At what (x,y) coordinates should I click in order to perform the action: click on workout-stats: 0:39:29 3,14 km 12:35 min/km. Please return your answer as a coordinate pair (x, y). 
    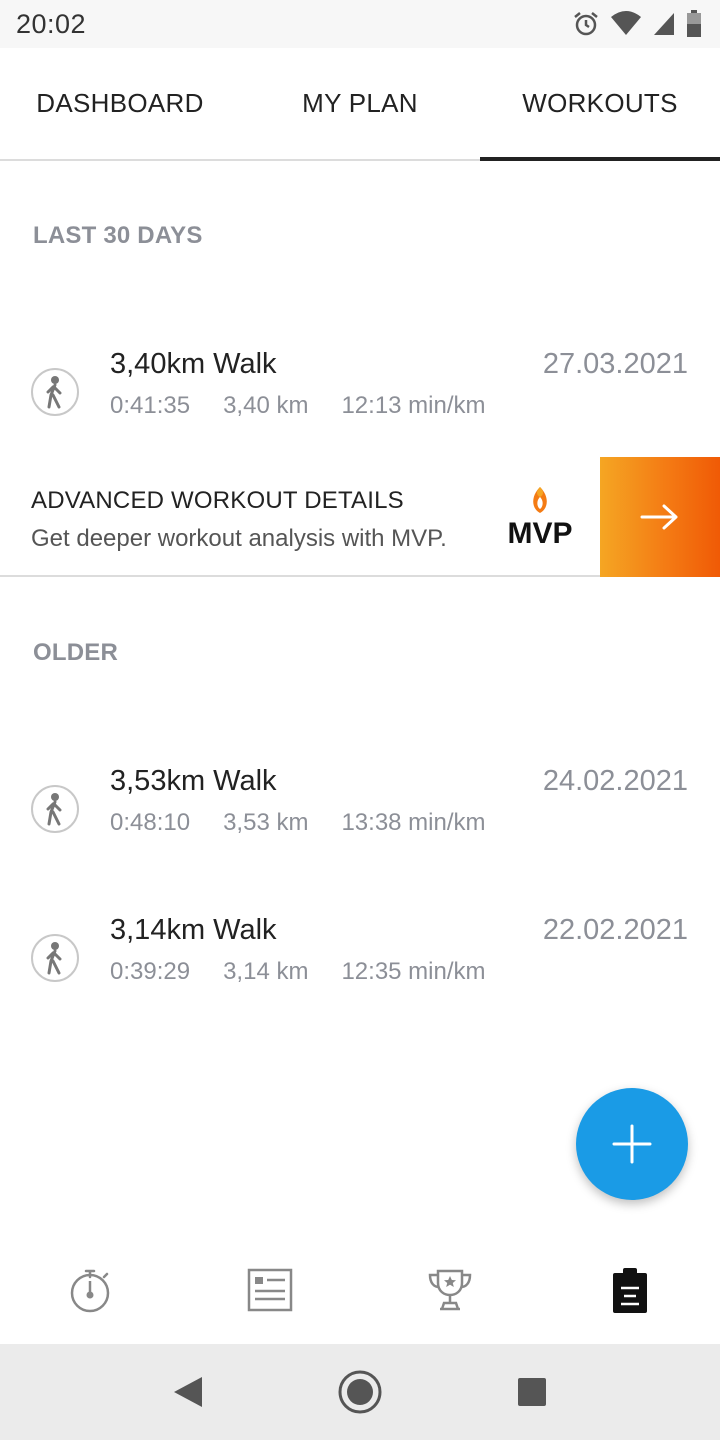
    Looking at the image, I should click on (298, 972).